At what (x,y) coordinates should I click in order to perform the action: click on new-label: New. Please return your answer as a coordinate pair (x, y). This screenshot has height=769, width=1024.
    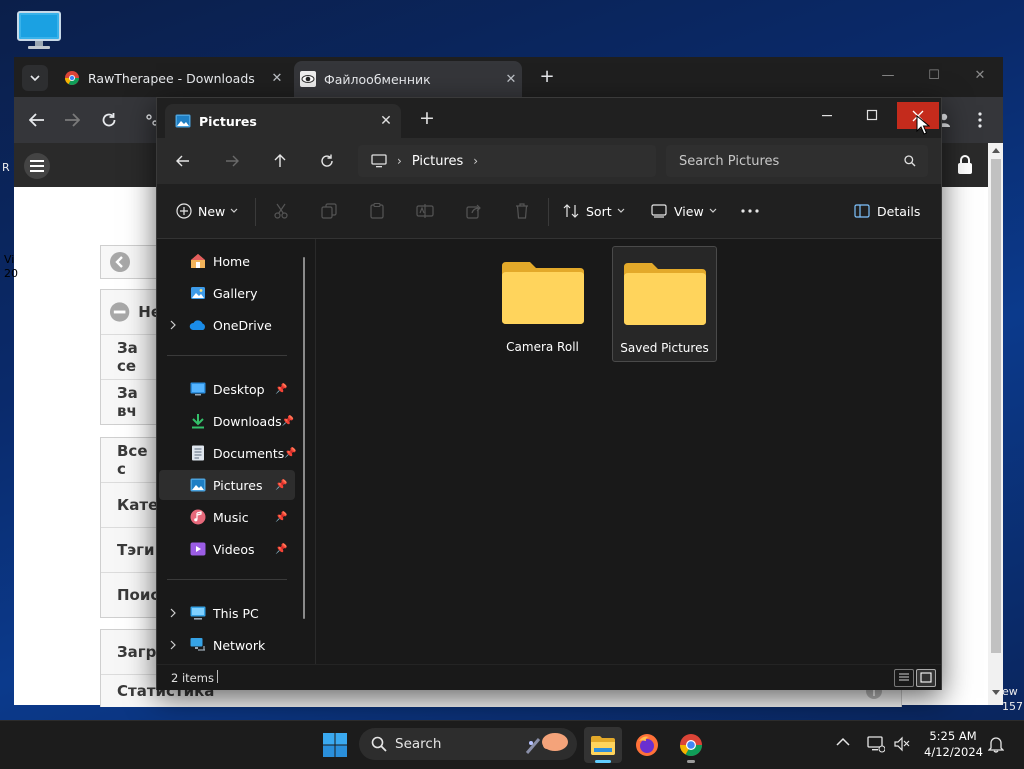
    Looking at the image, I should click on (212, 211).